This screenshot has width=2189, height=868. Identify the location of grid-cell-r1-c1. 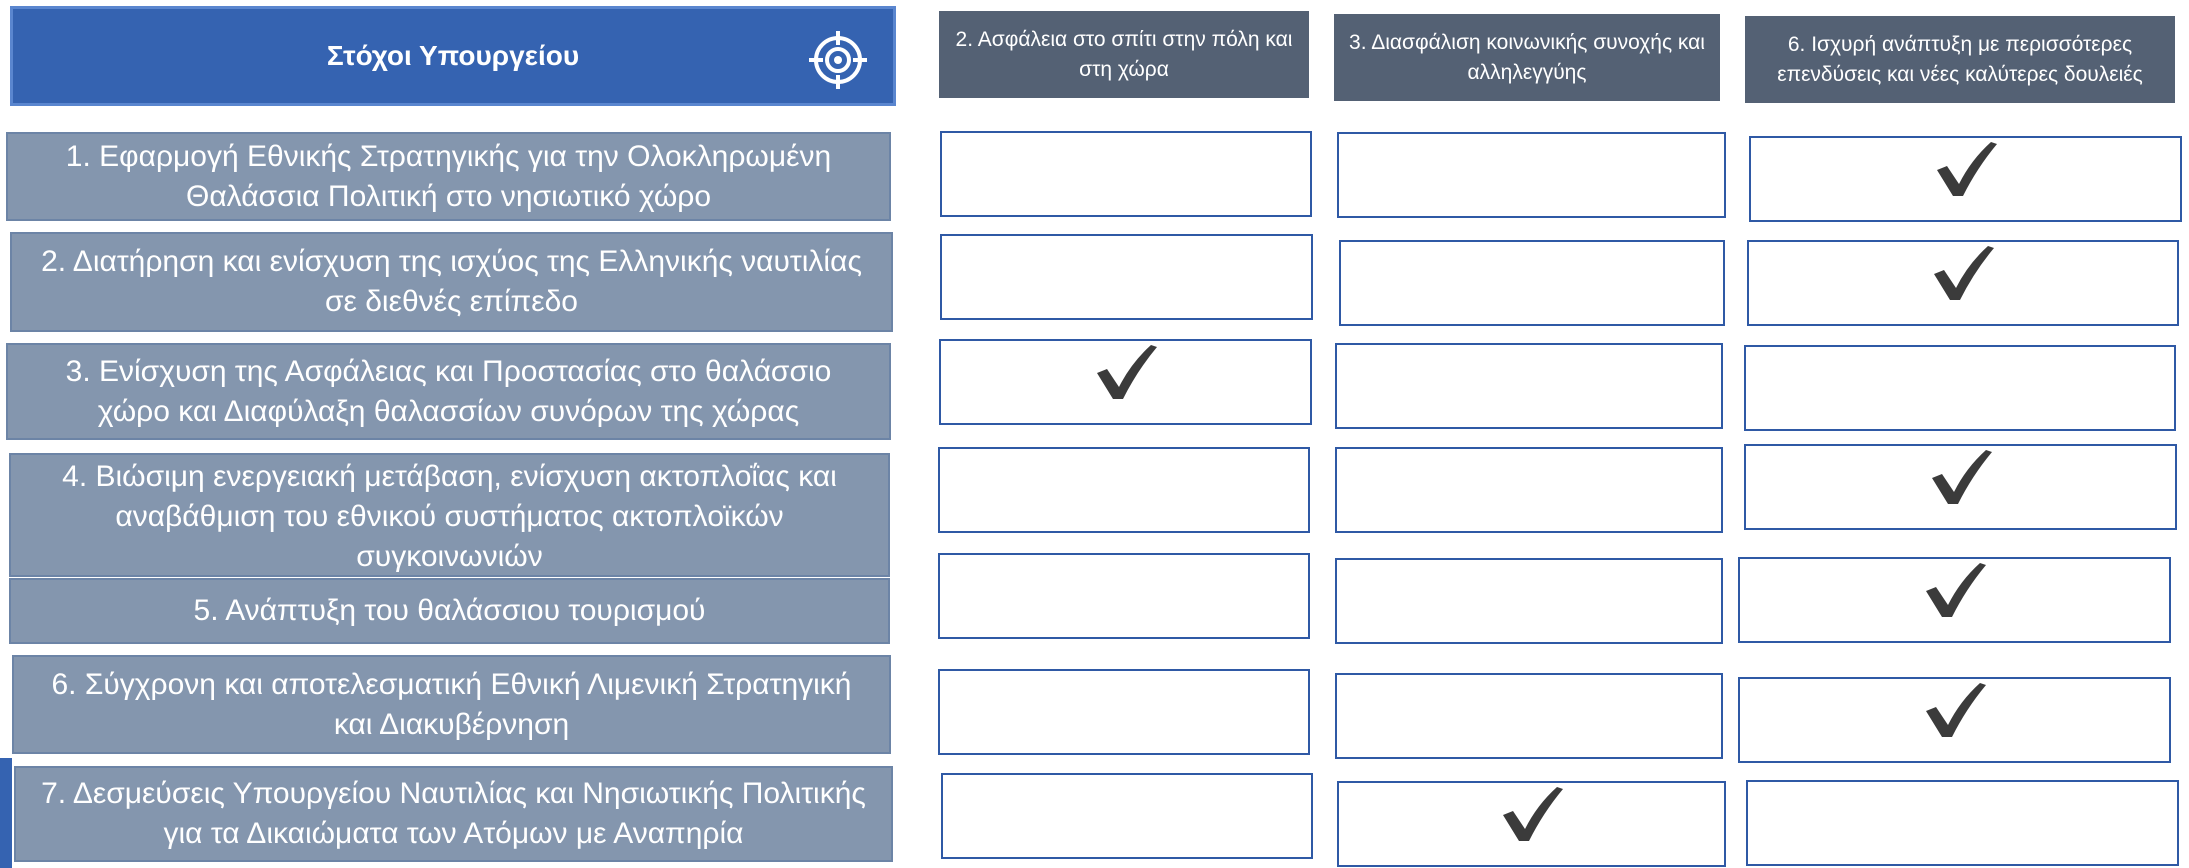
(1126, 174).